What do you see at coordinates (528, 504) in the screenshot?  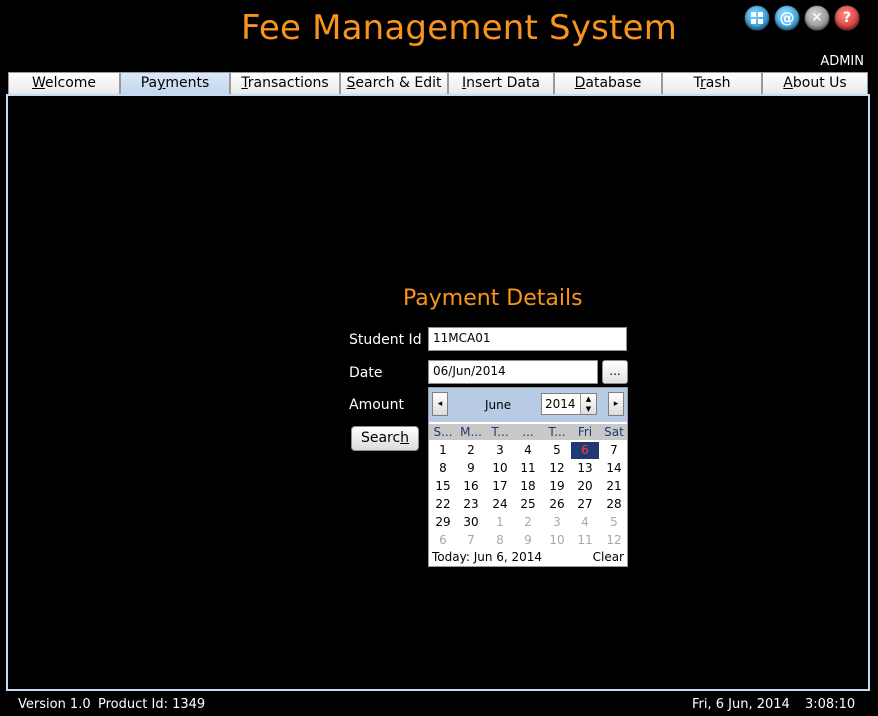 I see `calendar-day: 25` at bounding box center [528, 504].